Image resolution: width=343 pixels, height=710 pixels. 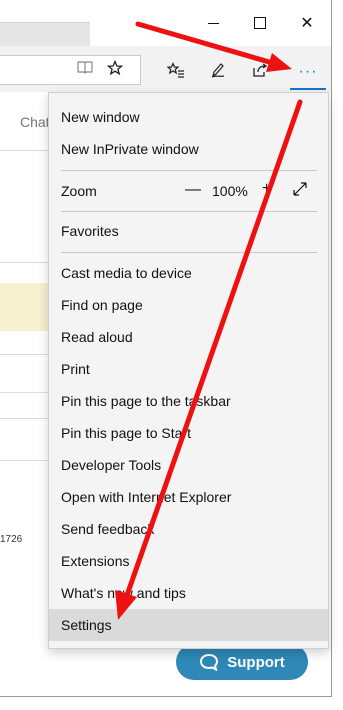 What do you see at coordinates (165, 23) in the screenshot?
I see `title-bar: ✕` at bounding box center [165, 23].